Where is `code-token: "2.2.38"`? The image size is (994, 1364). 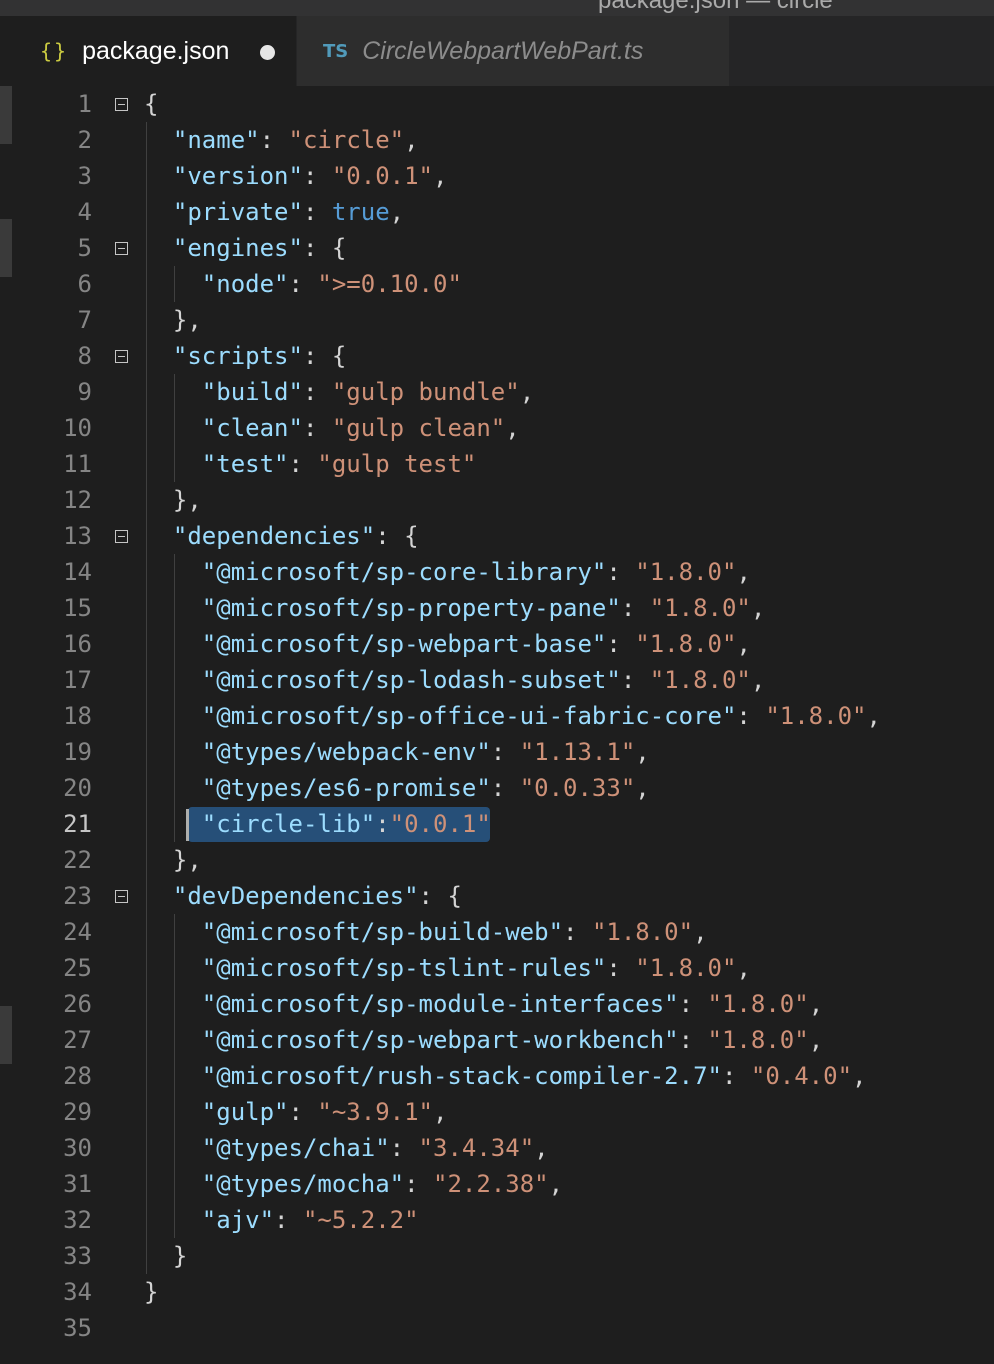 code-token: "2.2.38" is located at coordinates (491, 1184).